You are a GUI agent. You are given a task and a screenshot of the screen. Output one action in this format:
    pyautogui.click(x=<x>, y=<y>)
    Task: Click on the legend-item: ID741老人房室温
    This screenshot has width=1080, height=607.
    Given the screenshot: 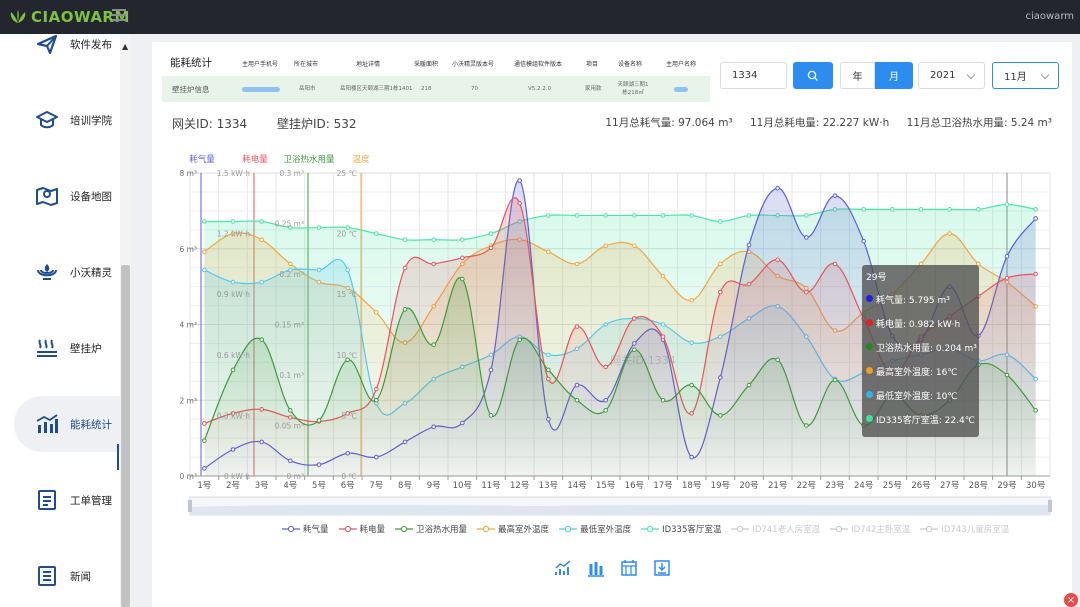 What is the action you would take?
    pyautogui.click(x=775, y=529)
    